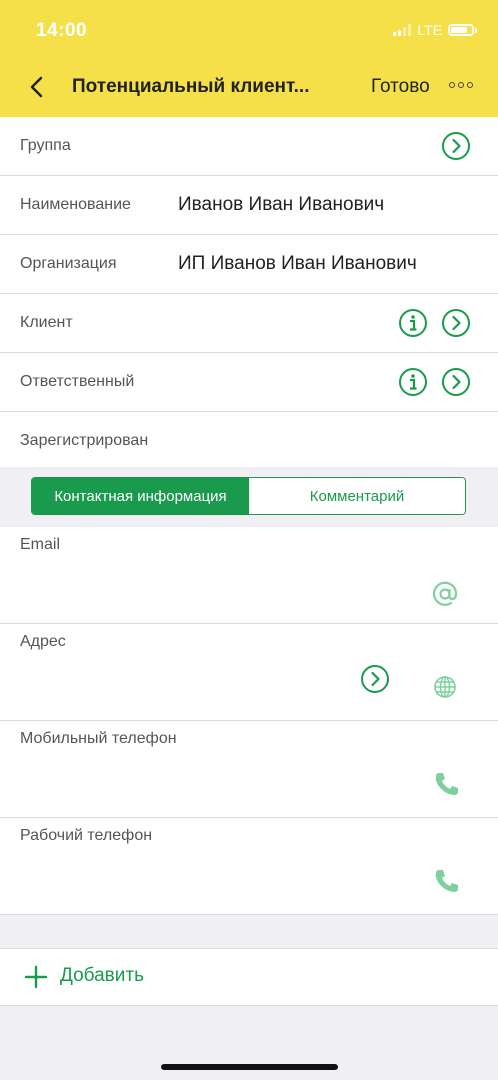 Image resolution: width=498 pixels, height=1080 pixels. I want to click on field-label: Клиент, so click(46, 322).